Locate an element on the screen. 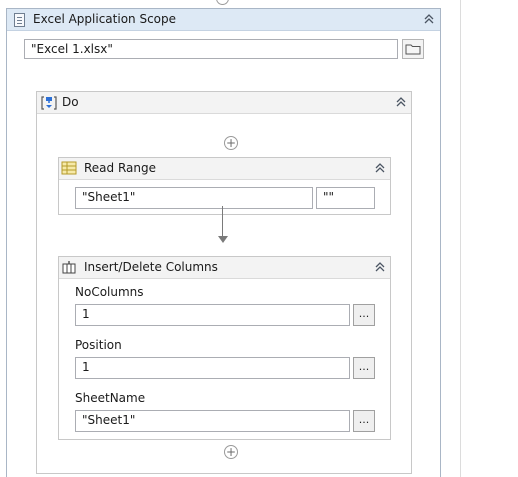 The height and width of the screenshot is (477, 518). scope-title: Excel Application Scope is located at coordinates (105, 19).